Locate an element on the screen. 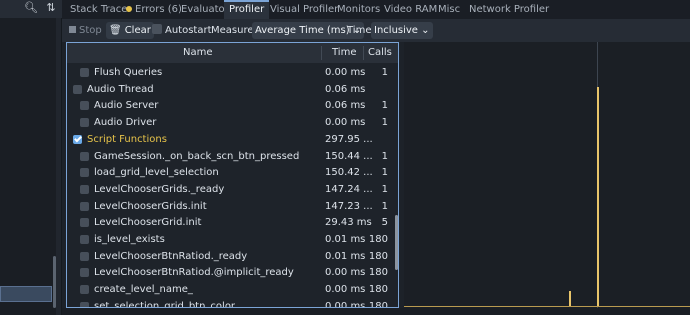 The width and height of the screenshot is (690, 315). tab-network-profiler: Network Profiler is located at coordinates (509, 9).